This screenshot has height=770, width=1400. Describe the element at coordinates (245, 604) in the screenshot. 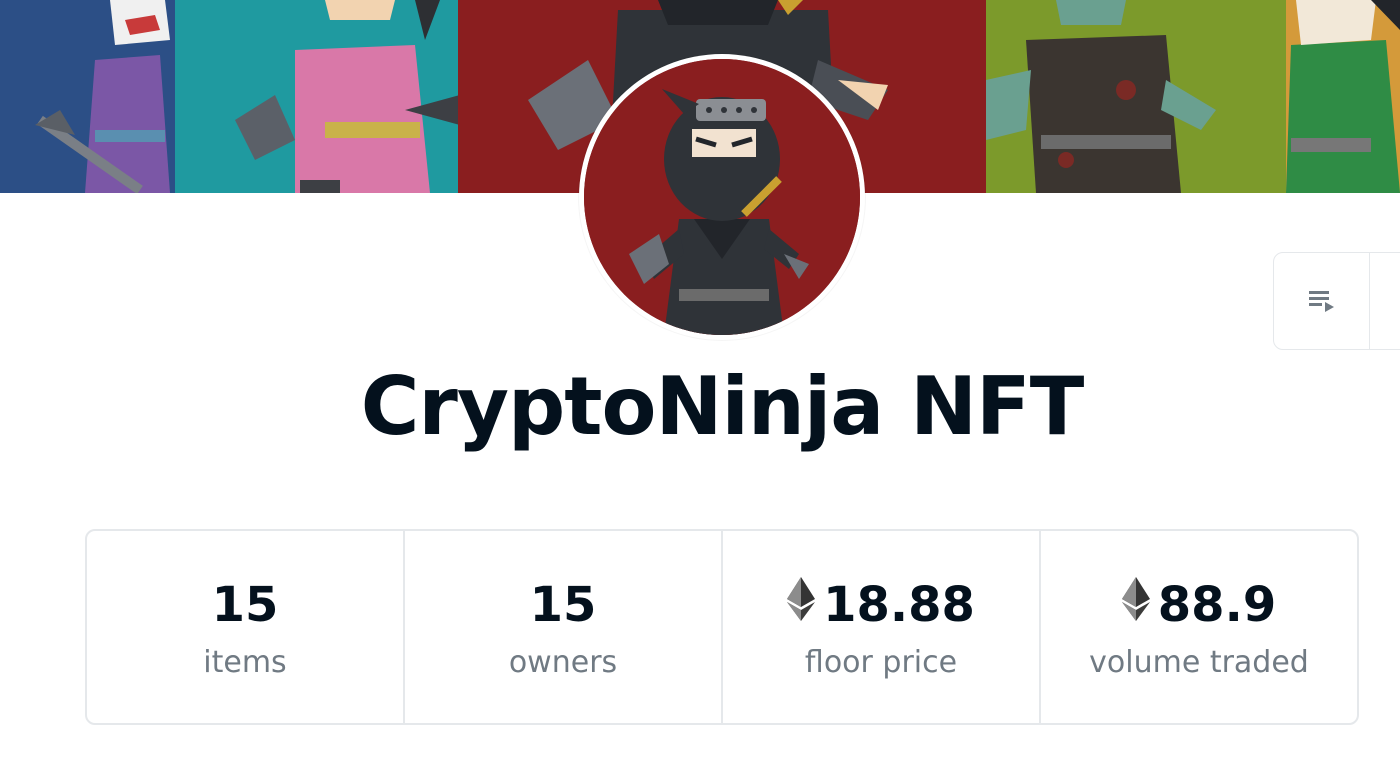

I see `stat-items-value: 15` at that location.